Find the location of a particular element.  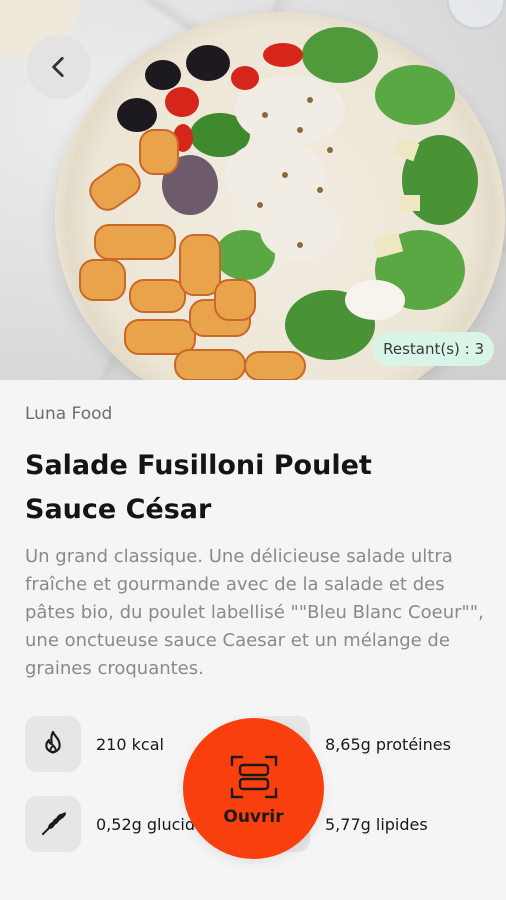

nutrition-kcal: 210 kcal is located at coordinates (94, 744).